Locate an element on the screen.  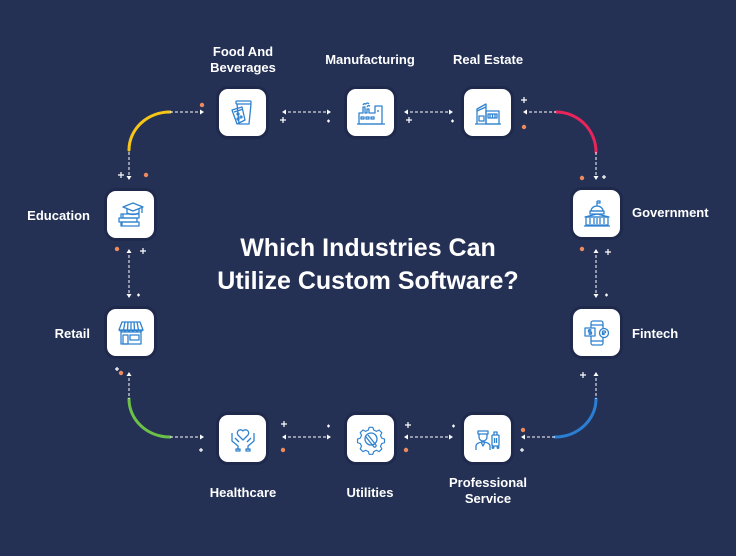
storefront-icon is located at coordinates (130, 332).